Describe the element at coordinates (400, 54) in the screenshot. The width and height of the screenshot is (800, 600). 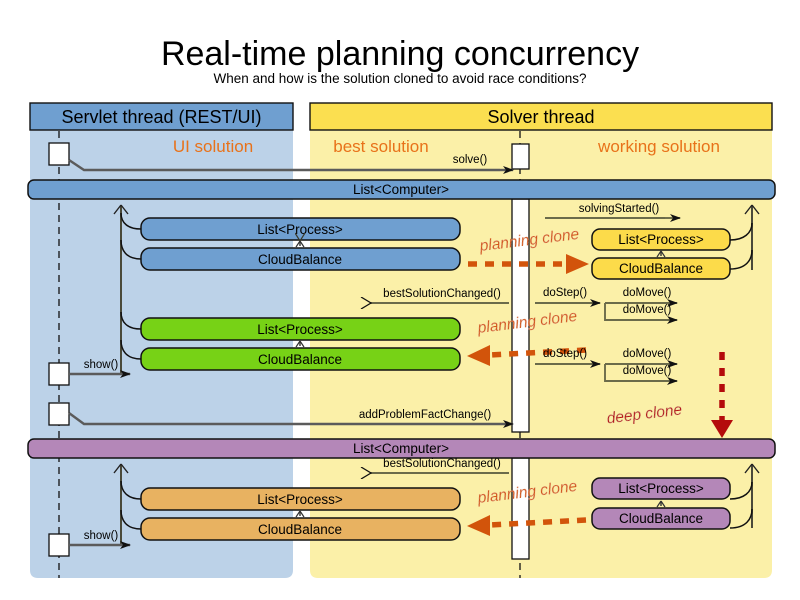
I see `page-title: Real-time planning concurrency` at that location.